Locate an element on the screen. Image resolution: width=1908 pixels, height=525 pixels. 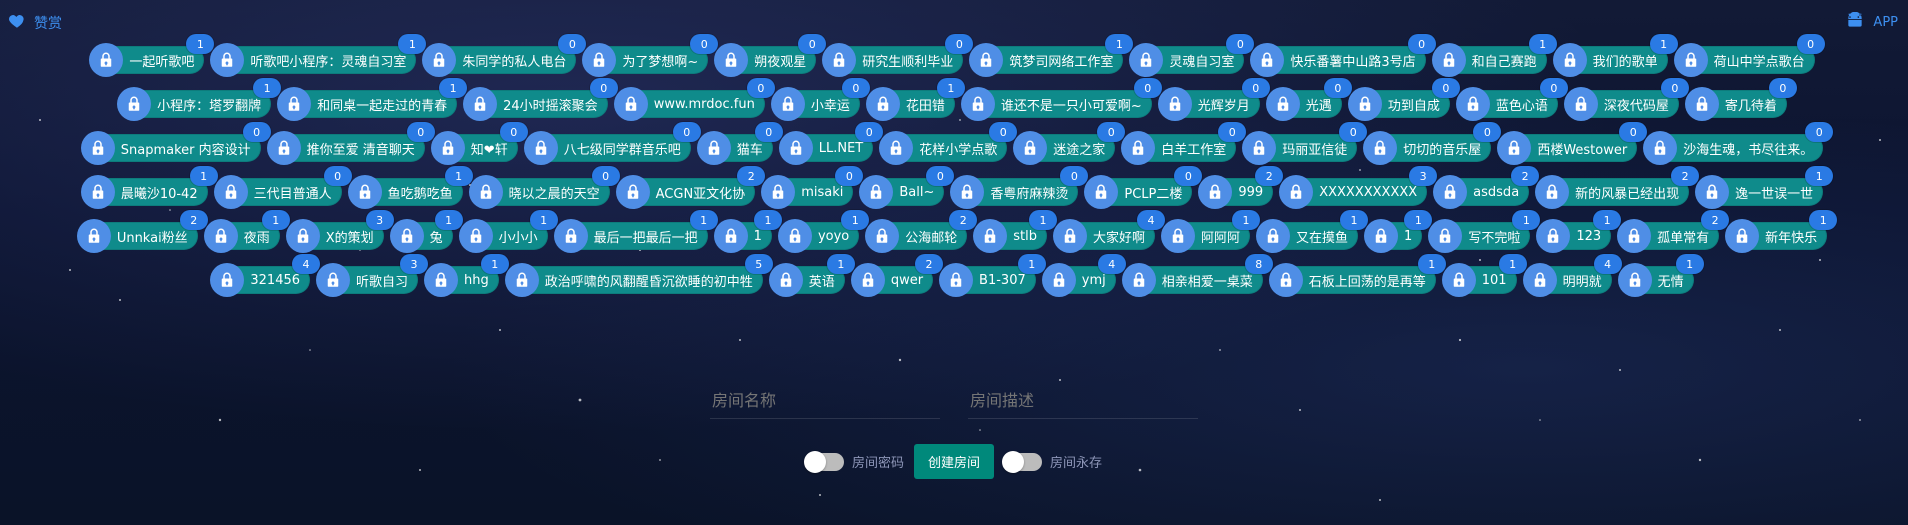
room-item: hhg 1 is located at coordinates (466, 275).